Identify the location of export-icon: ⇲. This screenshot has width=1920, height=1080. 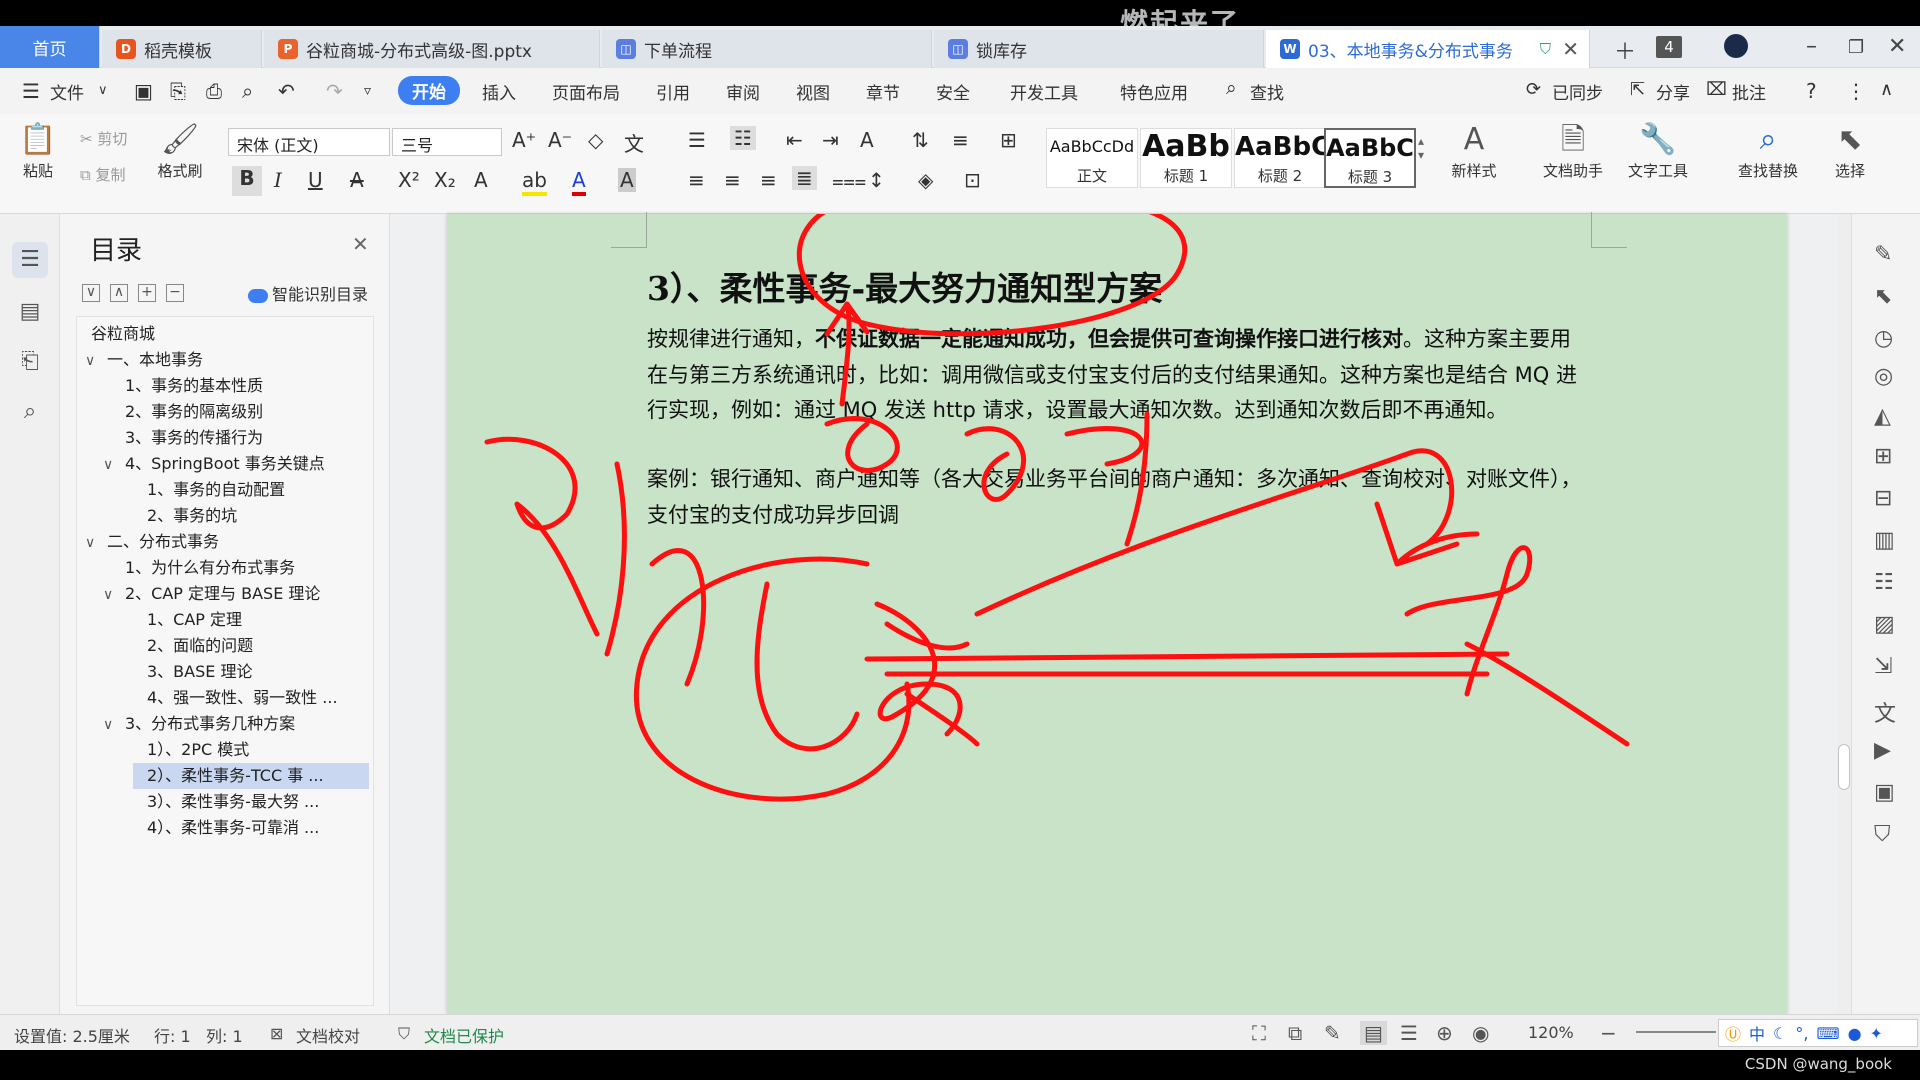
(1883, 666).